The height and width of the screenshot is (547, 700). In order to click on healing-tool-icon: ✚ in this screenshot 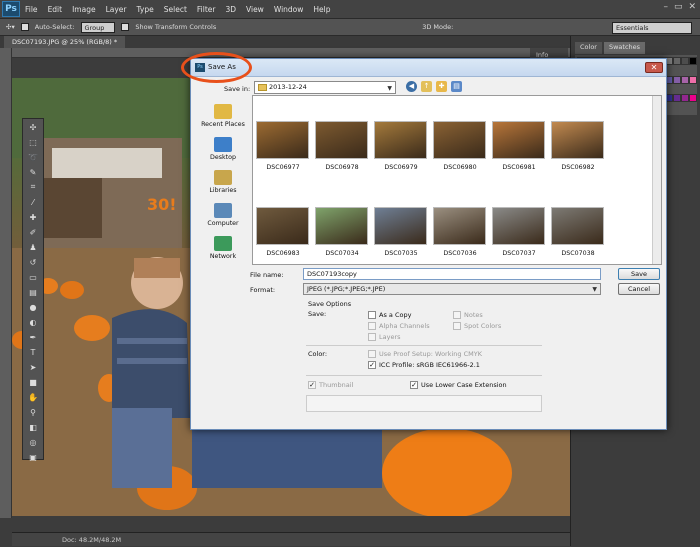, I will do `click(33, 217)`.